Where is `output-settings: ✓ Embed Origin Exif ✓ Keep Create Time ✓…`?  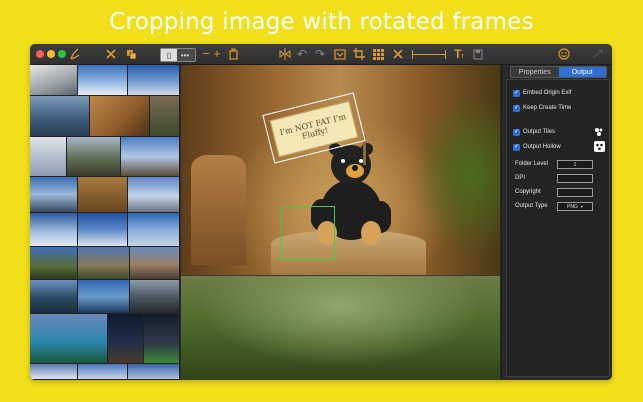
output-settings: ✓ Embed Origin Exif ✓ Keep Create Time ✓… is located at coordinates (558, 228).